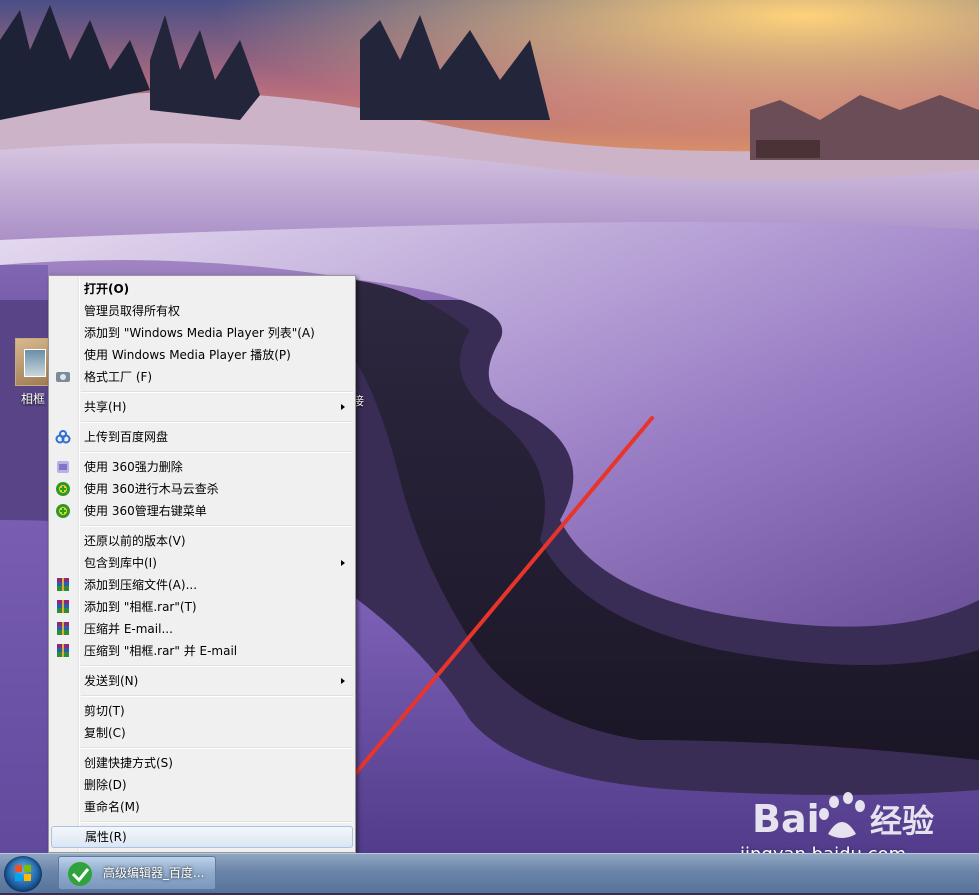 This screenshot has width=979, height=895. Describe the element at coordinates (133, 467) in the screenshot. I see `menu-item-label: 使用 360强力删除` at that location.